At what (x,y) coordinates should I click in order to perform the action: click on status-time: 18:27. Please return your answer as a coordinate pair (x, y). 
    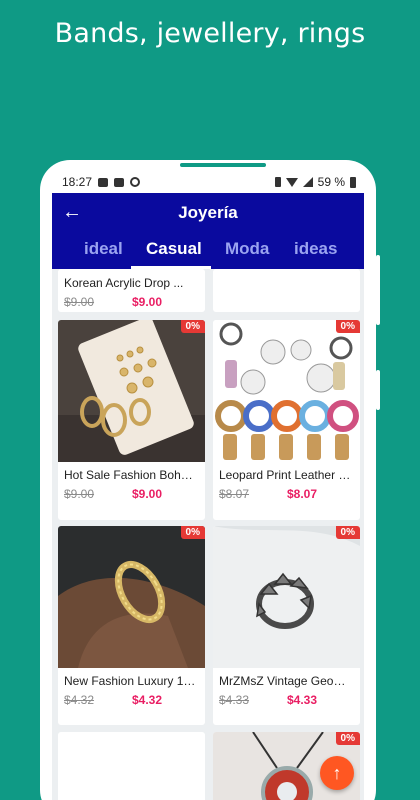
    Looking at the image, I should click on (77, 182).